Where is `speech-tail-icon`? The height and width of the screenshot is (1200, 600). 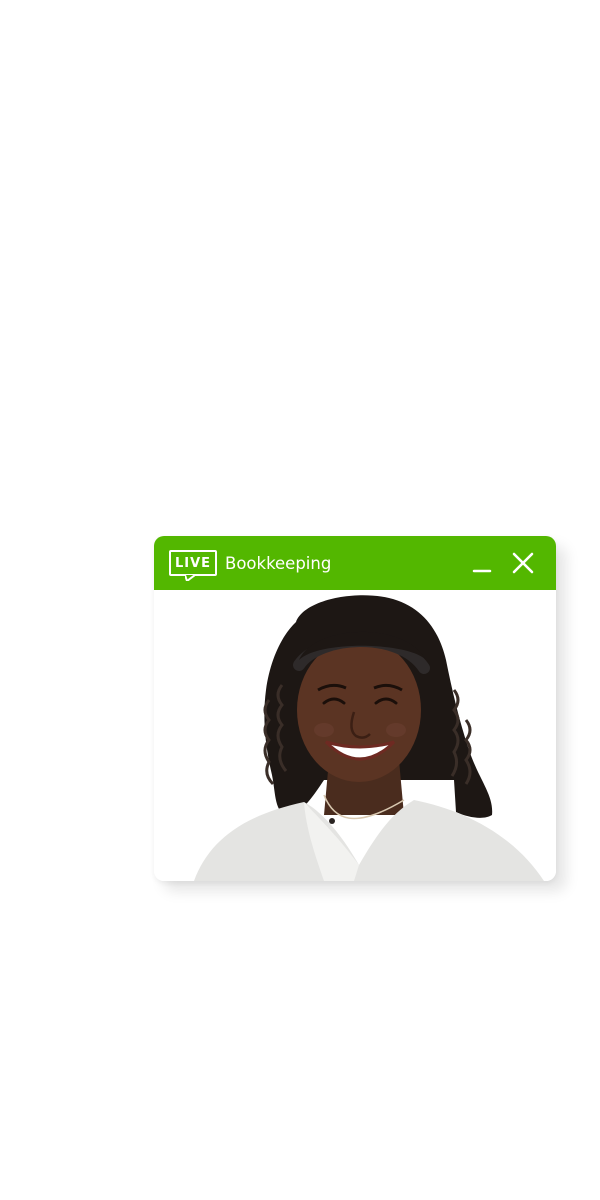 speech-tail-icon is located at coordinates (190, 578).